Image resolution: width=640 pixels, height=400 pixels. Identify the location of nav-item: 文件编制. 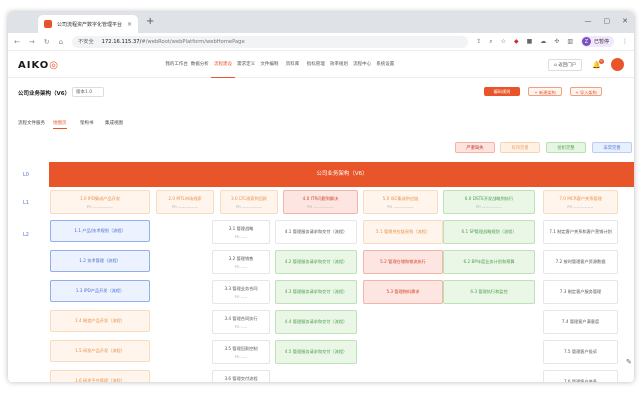
(269, 65).